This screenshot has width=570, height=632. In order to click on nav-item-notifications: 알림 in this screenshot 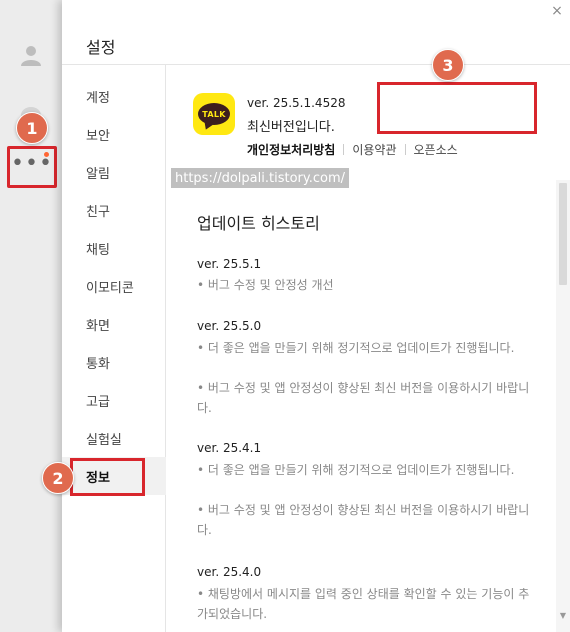, I will do `click(114, 172)`.